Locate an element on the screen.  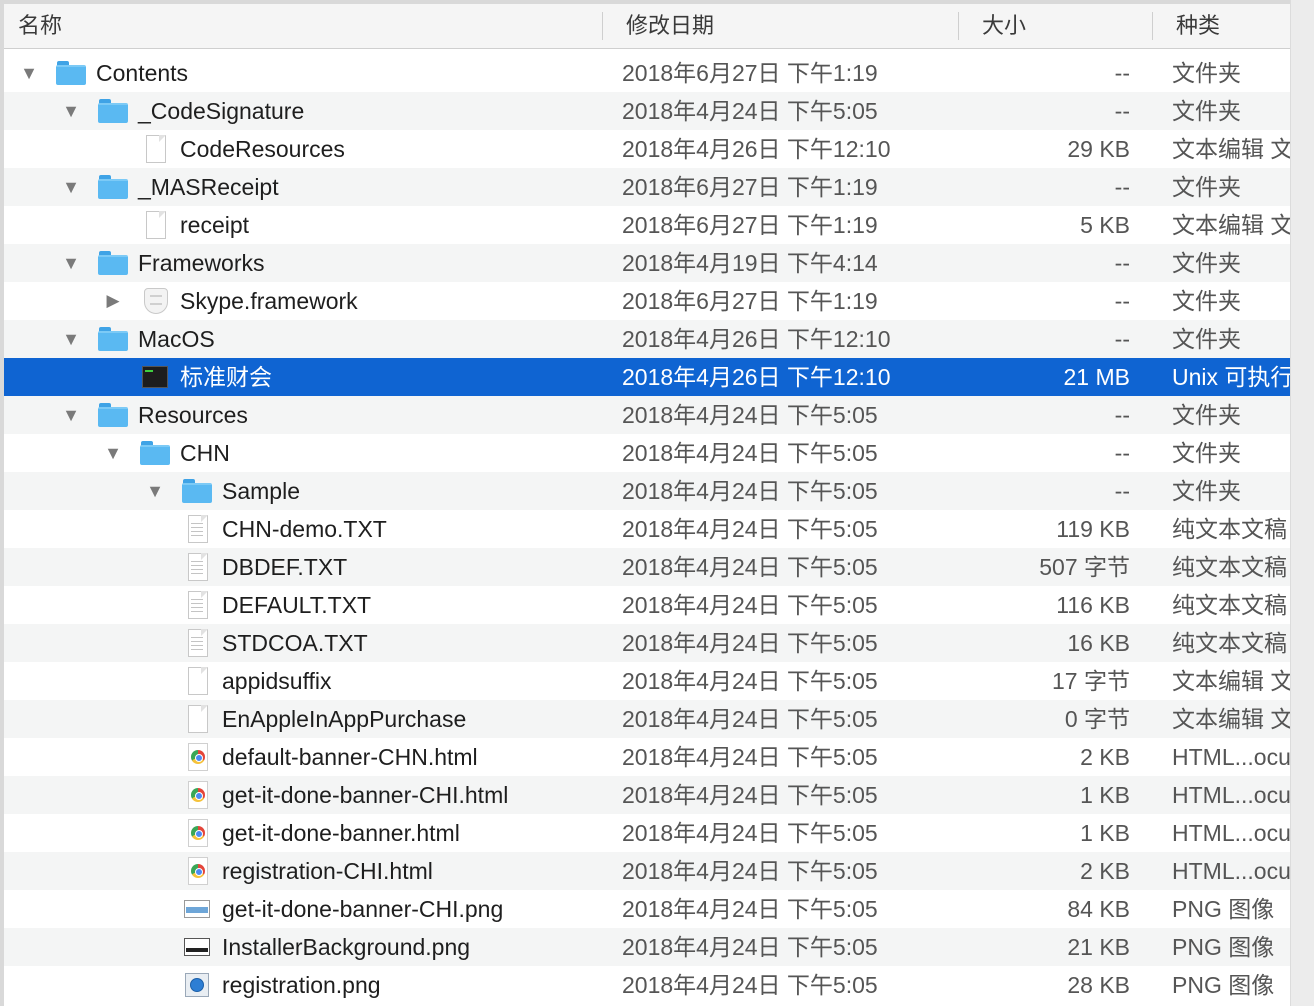
file-name: DEFAULT.TXT is located at coordinates (297, 605).